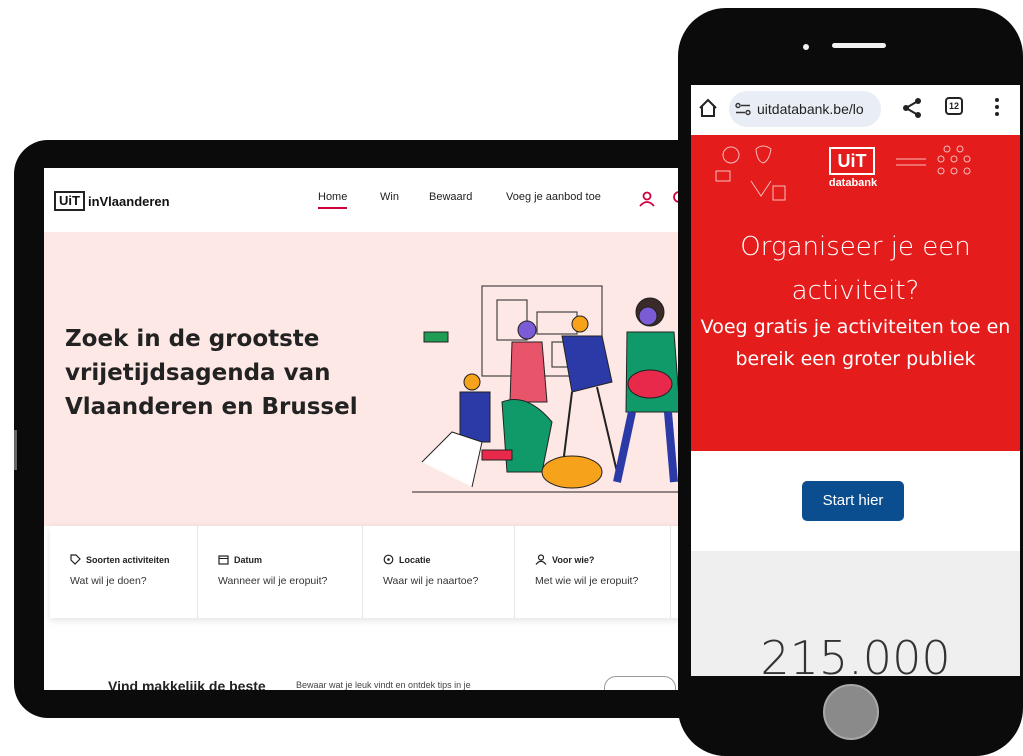  Describe the element at coordinates (853, 183) in the screenshot. I see `logo-sub: databank` at that location.